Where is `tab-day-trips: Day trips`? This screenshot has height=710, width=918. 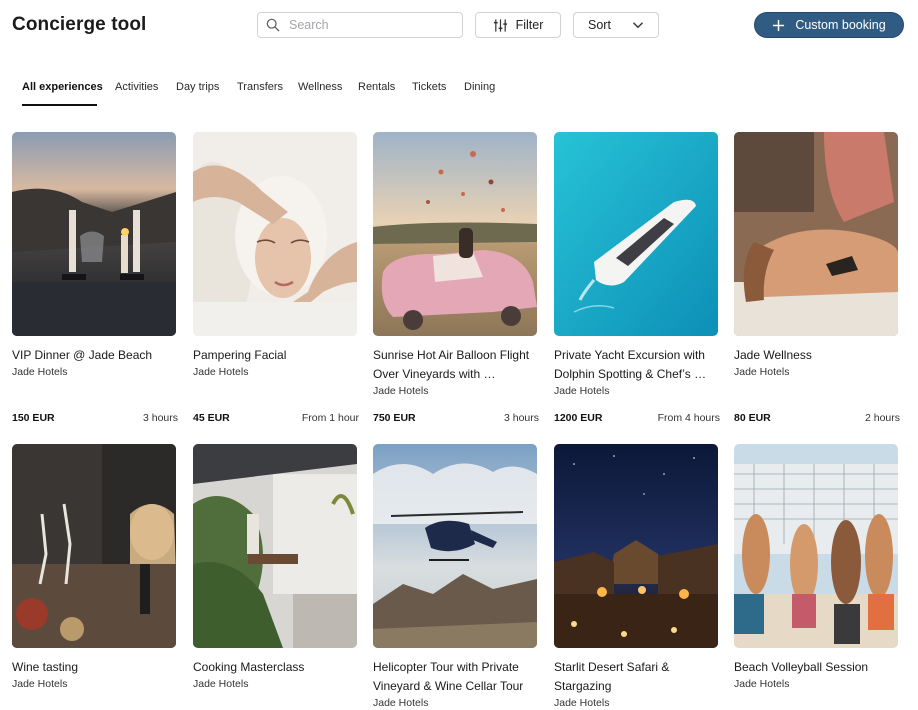
tab-day-trips: Day trips is located at coordinates (197, 87).